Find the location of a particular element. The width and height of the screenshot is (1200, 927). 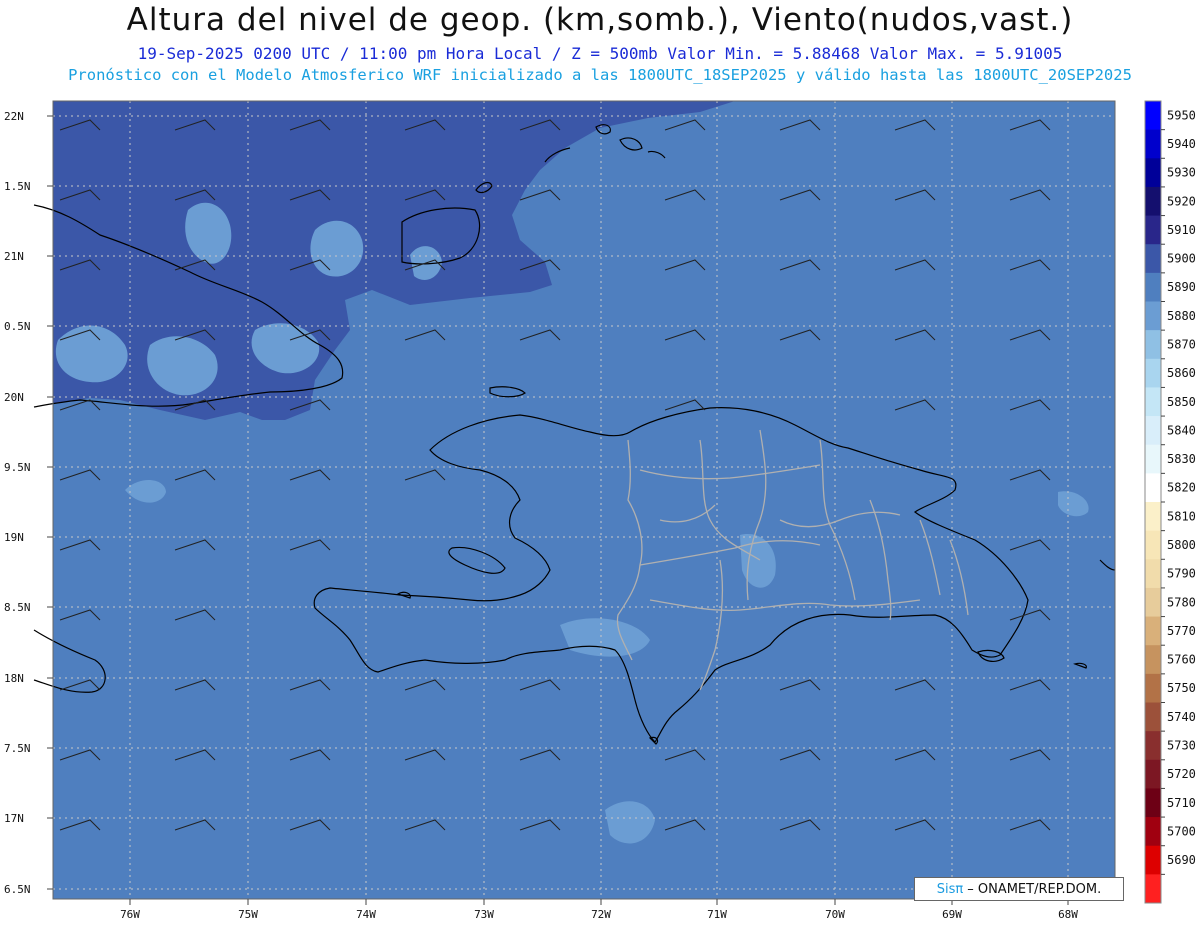

lat-label: 18N is located at coordinates (14, 678).